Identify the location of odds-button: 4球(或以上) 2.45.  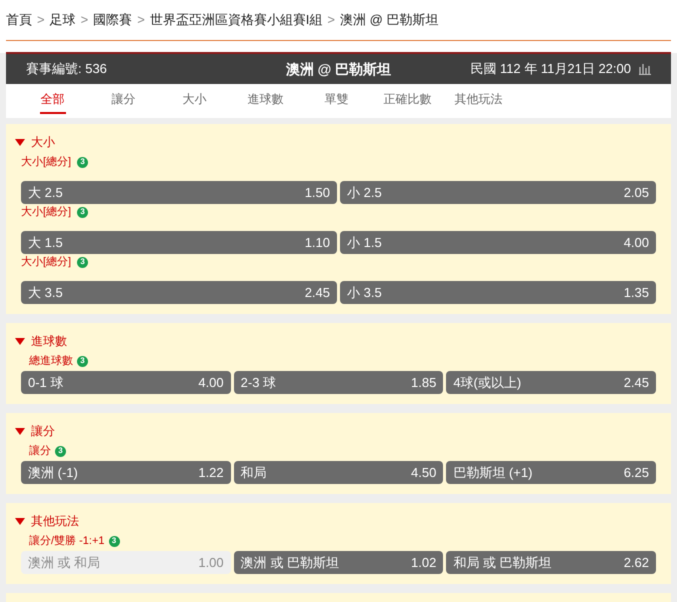
(551, 382).